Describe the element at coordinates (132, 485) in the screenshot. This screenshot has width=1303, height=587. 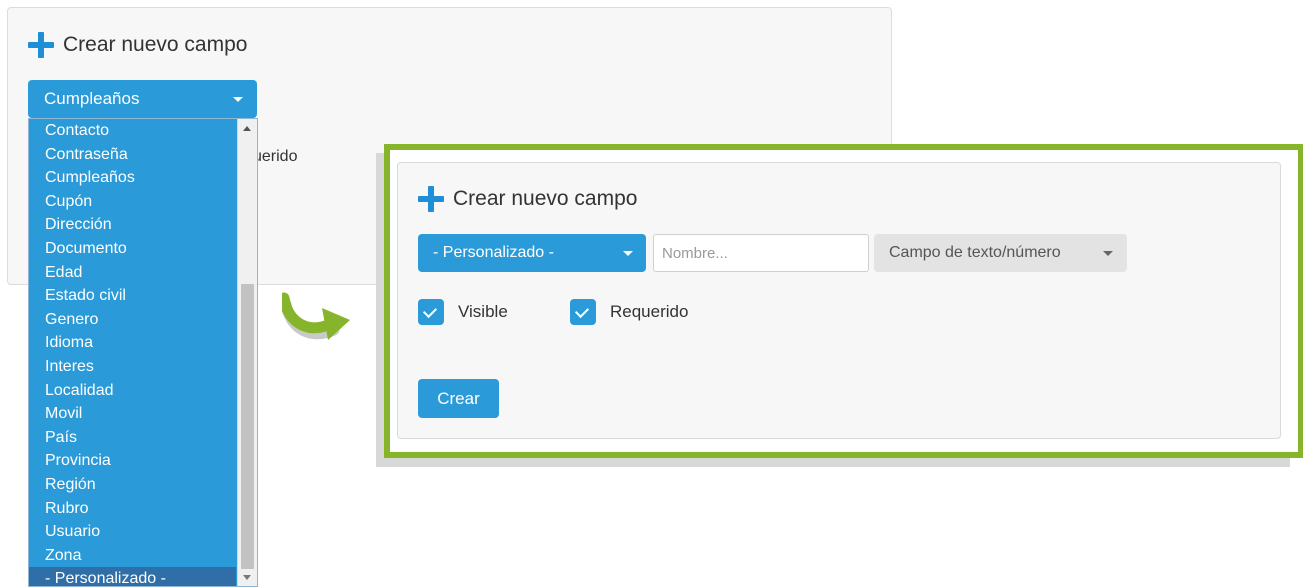
I see `dropdown-option: Región` at that location.